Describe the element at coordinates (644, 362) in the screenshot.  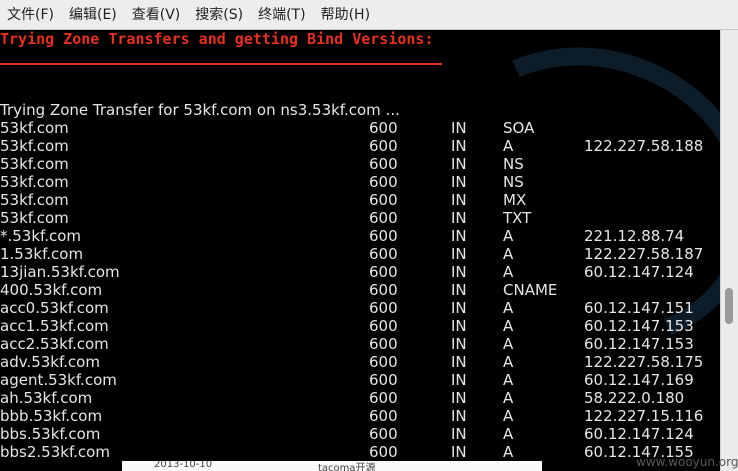
I see `record-data: 122.227.58.175` at that location.